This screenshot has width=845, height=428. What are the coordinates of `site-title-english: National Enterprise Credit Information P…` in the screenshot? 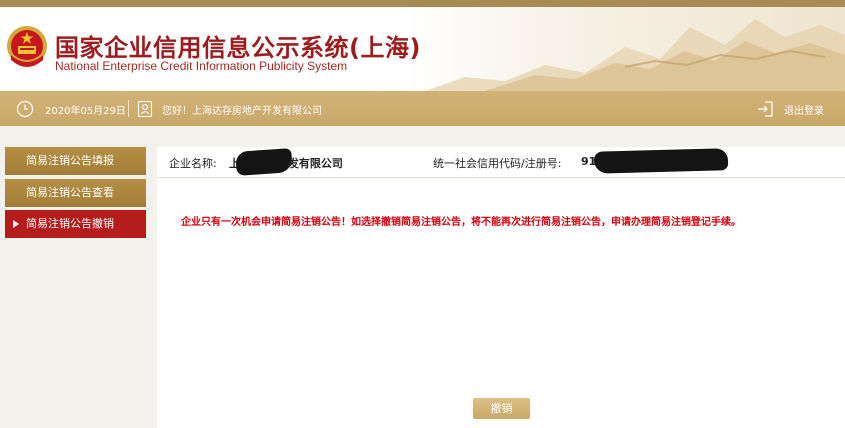 It's located at (201, 66).